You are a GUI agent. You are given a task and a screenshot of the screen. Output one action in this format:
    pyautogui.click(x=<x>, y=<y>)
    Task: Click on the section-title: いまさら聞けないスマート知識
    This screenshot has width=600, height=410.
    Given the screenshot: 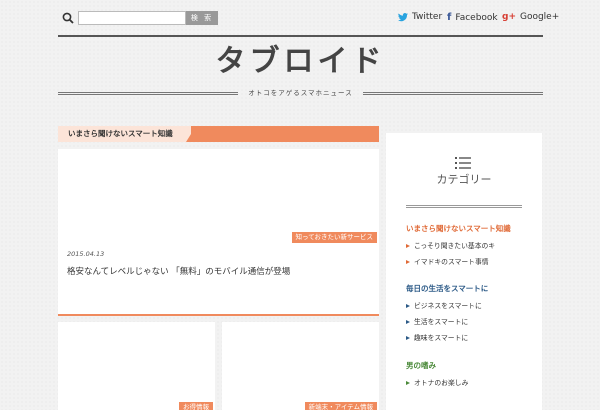 What is the action you would take?
    pyautogui.click(x=120, y=133)
    